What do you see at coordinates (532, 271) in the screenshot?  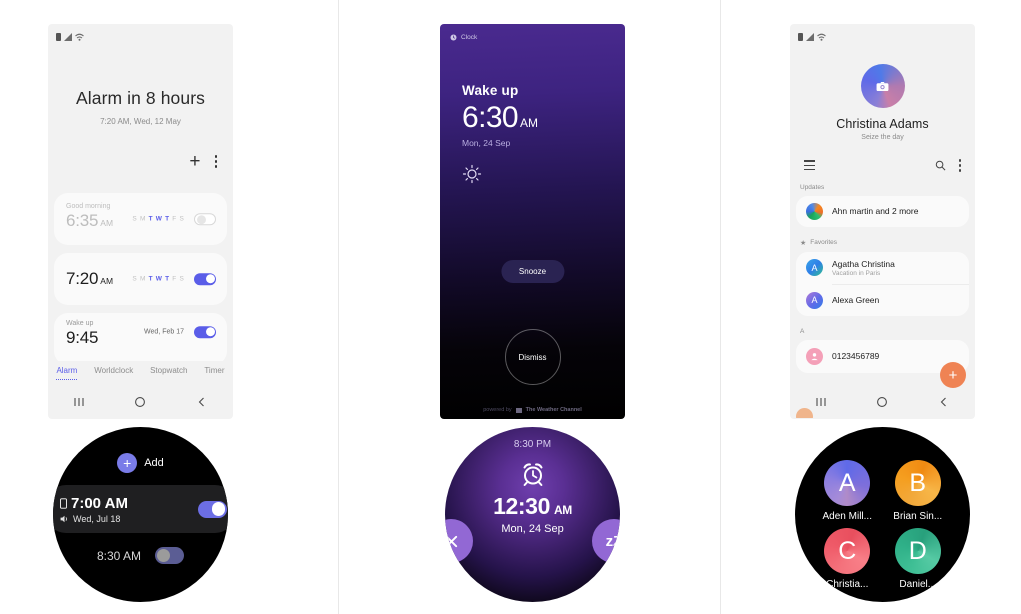 I see `snooze-button: Snooze` at bounding box center [532, 271].